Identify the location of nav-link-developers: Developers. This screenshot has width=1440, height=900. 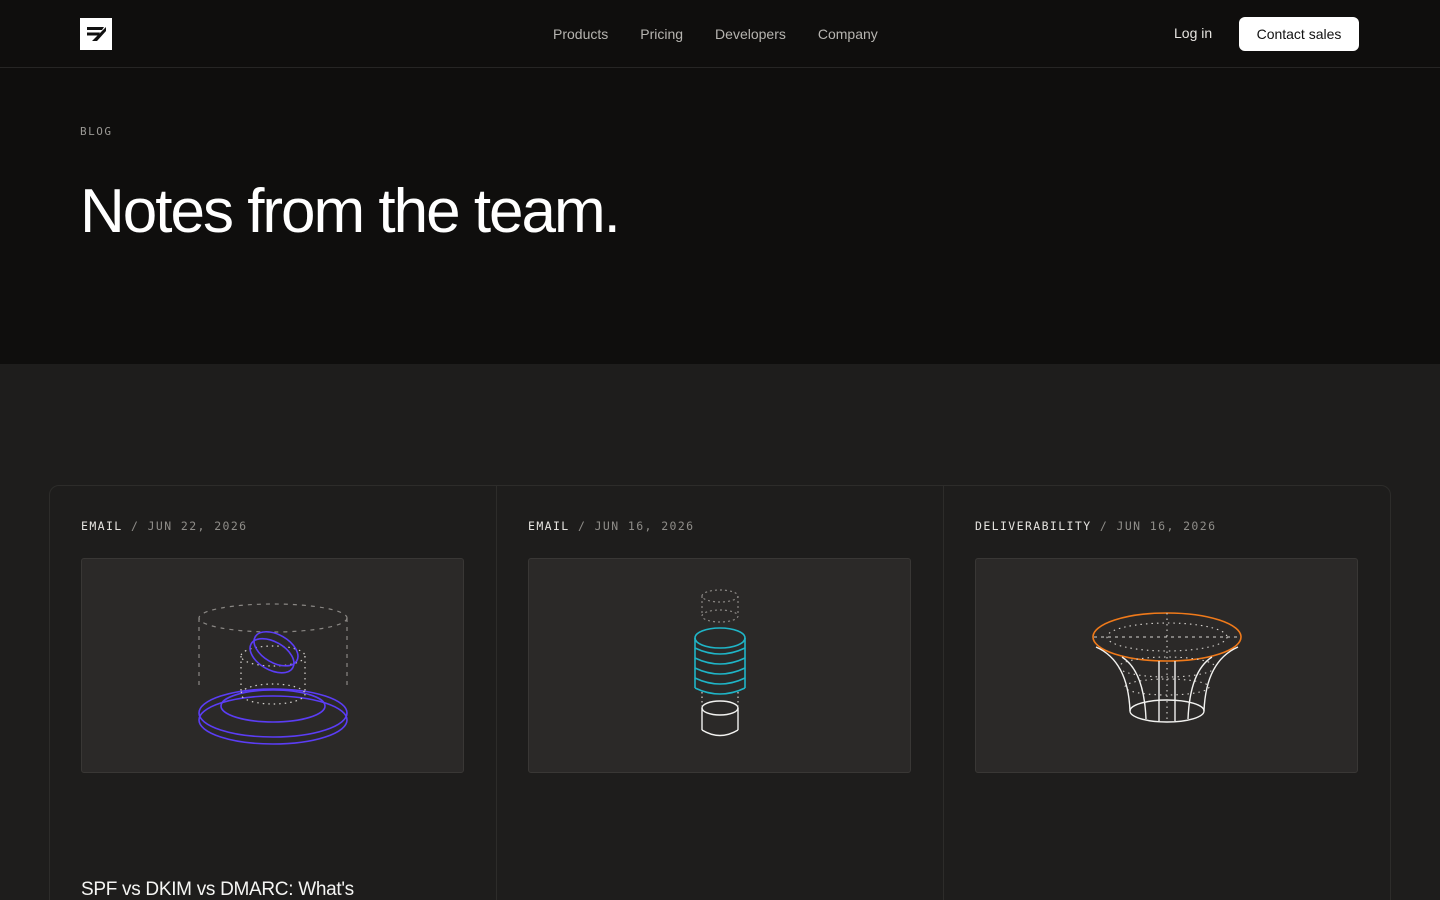
(750, 34).